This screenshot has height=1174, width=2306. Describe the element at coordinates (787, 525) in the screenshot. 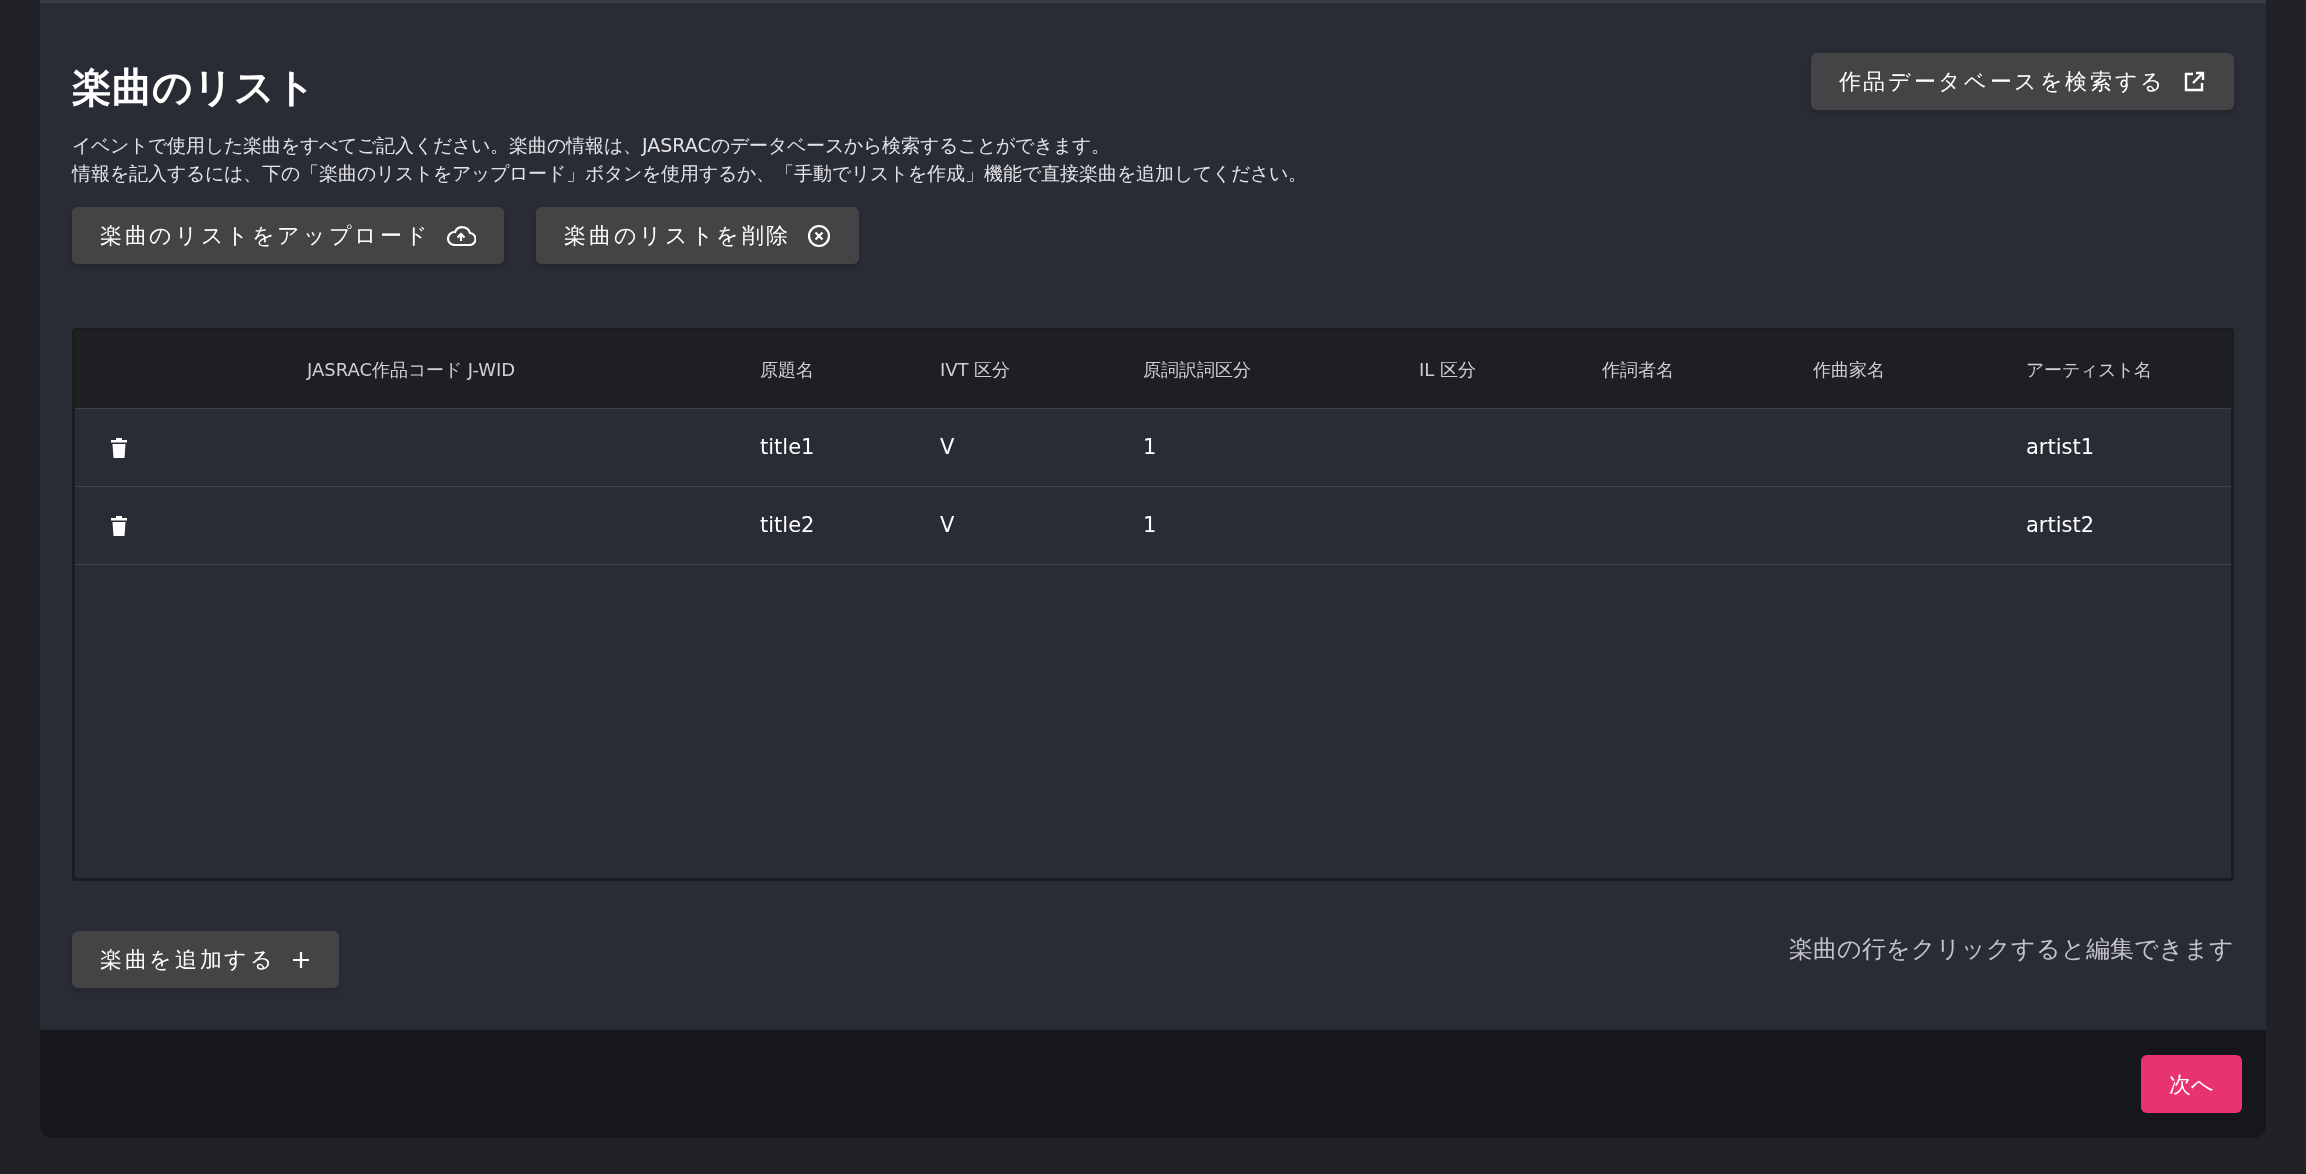

I see `table-cell-text: title2` at that location.